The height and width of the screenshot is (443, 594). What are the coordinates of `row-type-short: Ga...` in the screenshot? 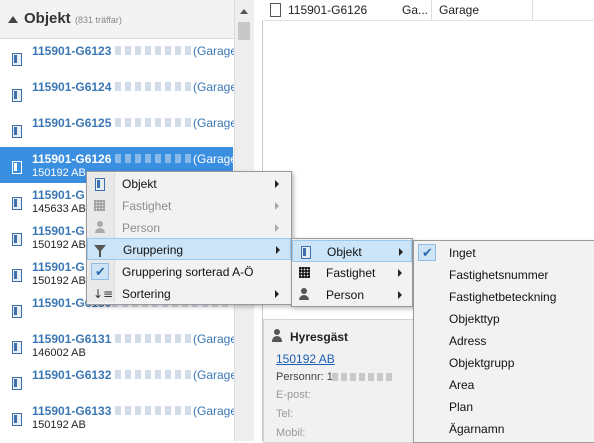 It's located at (415, 10).